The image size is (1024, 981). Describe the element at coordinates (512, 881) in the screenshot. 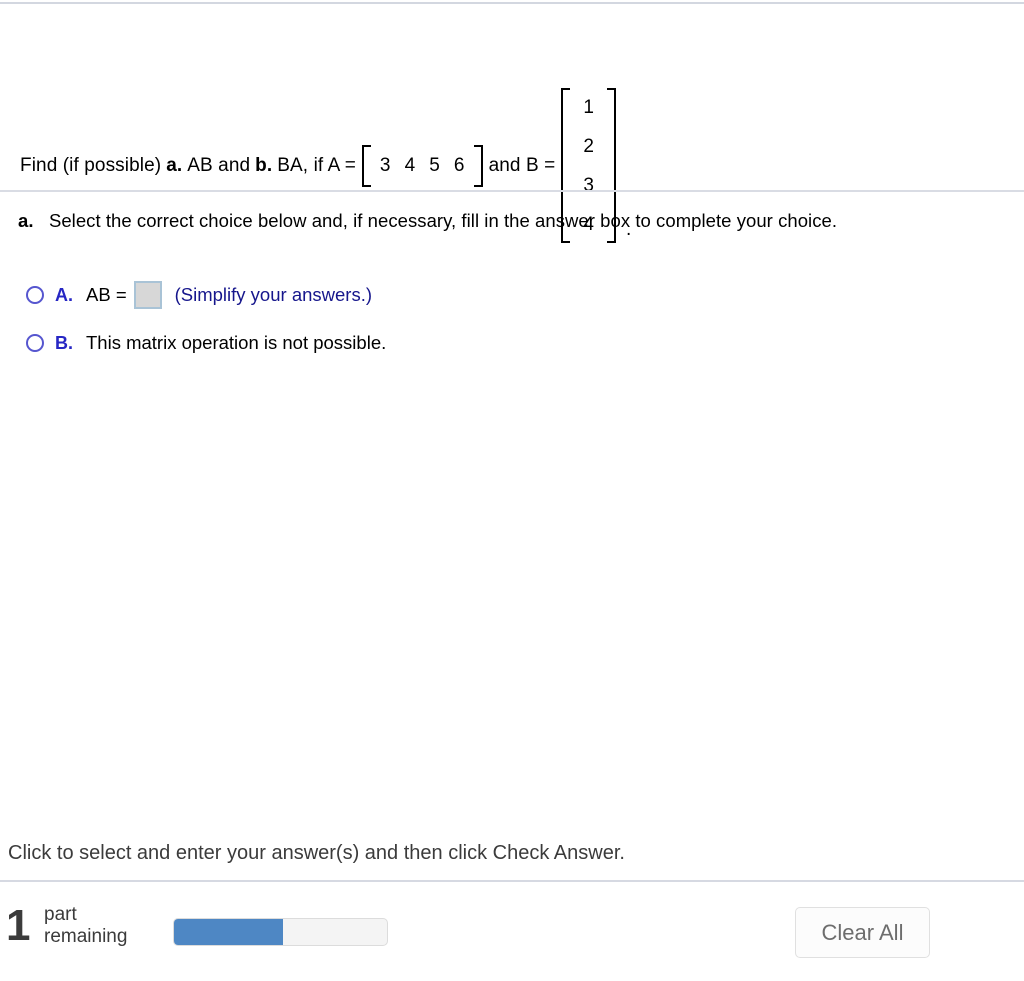

I see `footer-divider` at that location.